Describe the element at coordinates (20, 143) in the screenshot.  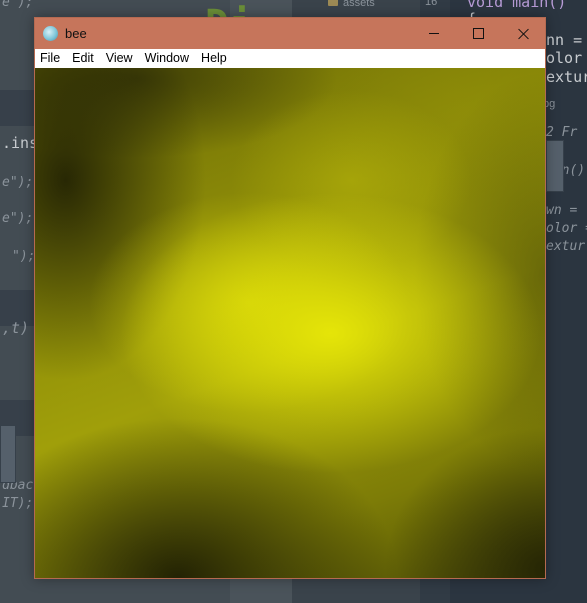
I see `code-line: .ins` at that location.